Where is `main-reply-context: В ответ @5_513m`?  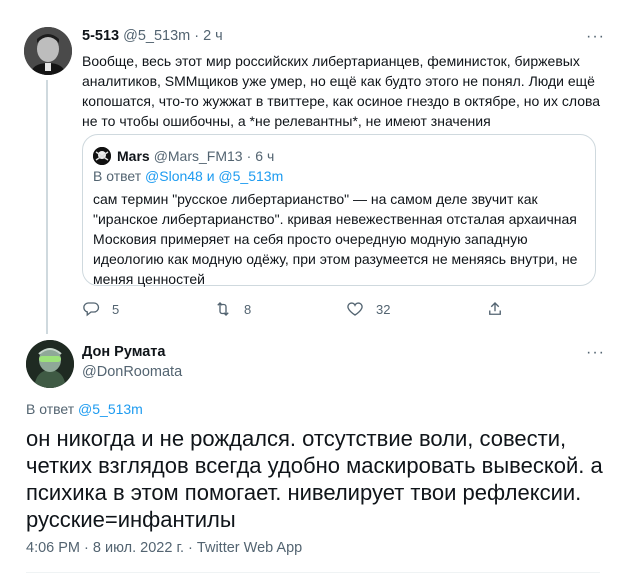 main-reply-context: В ответ @5_513m is located at coordinates (84, 409).